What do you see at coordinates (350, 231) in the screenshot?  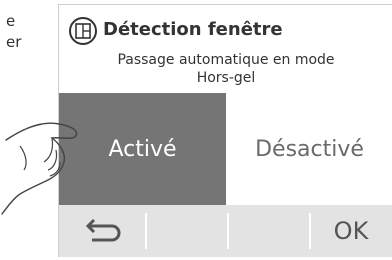 I see `ok-button: OK` at bounding box center [350, 231].